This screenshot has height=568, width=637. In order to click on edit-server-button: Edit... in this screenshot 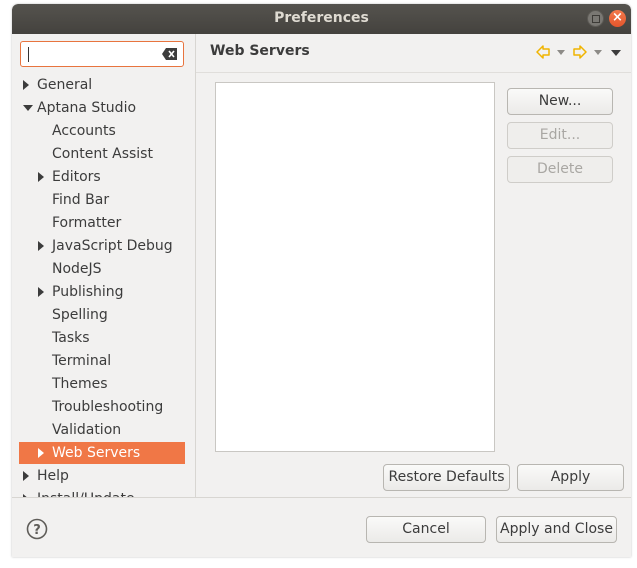, I will do `click(560, 135)`.